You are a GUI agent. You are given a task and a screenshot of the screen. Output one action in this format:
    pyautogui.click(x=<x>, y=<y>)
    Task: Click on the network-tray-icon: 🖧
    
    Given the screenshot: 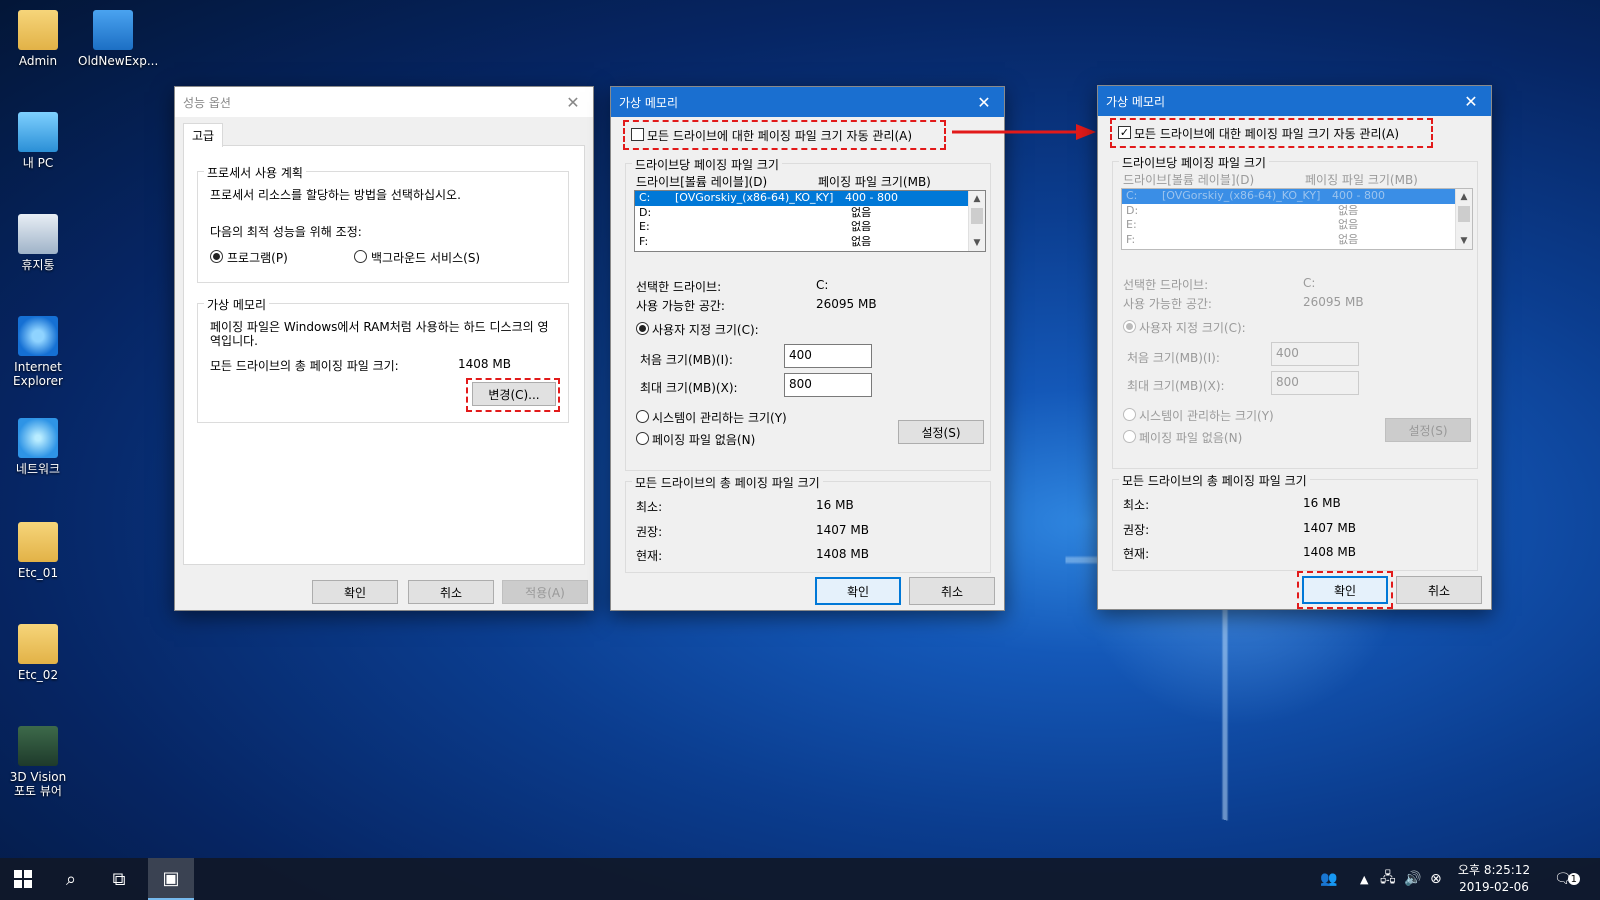 What is the action you would take?
    pyautogui.click(x=1388, y=879)
    